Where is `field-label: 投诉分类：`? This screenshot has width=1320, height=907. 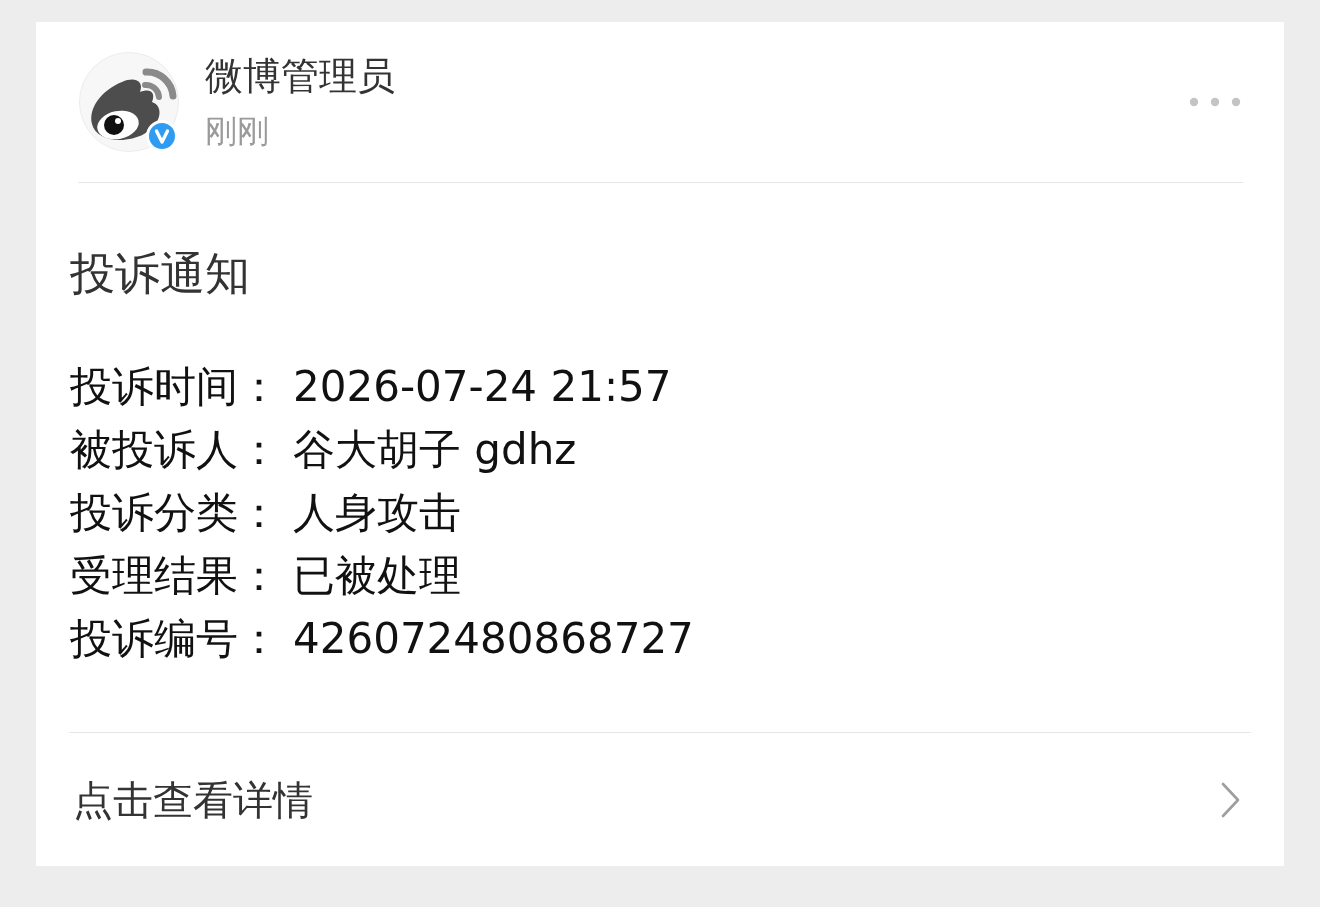
field-label: 投诉分类： is located at coordinates (175, 513).